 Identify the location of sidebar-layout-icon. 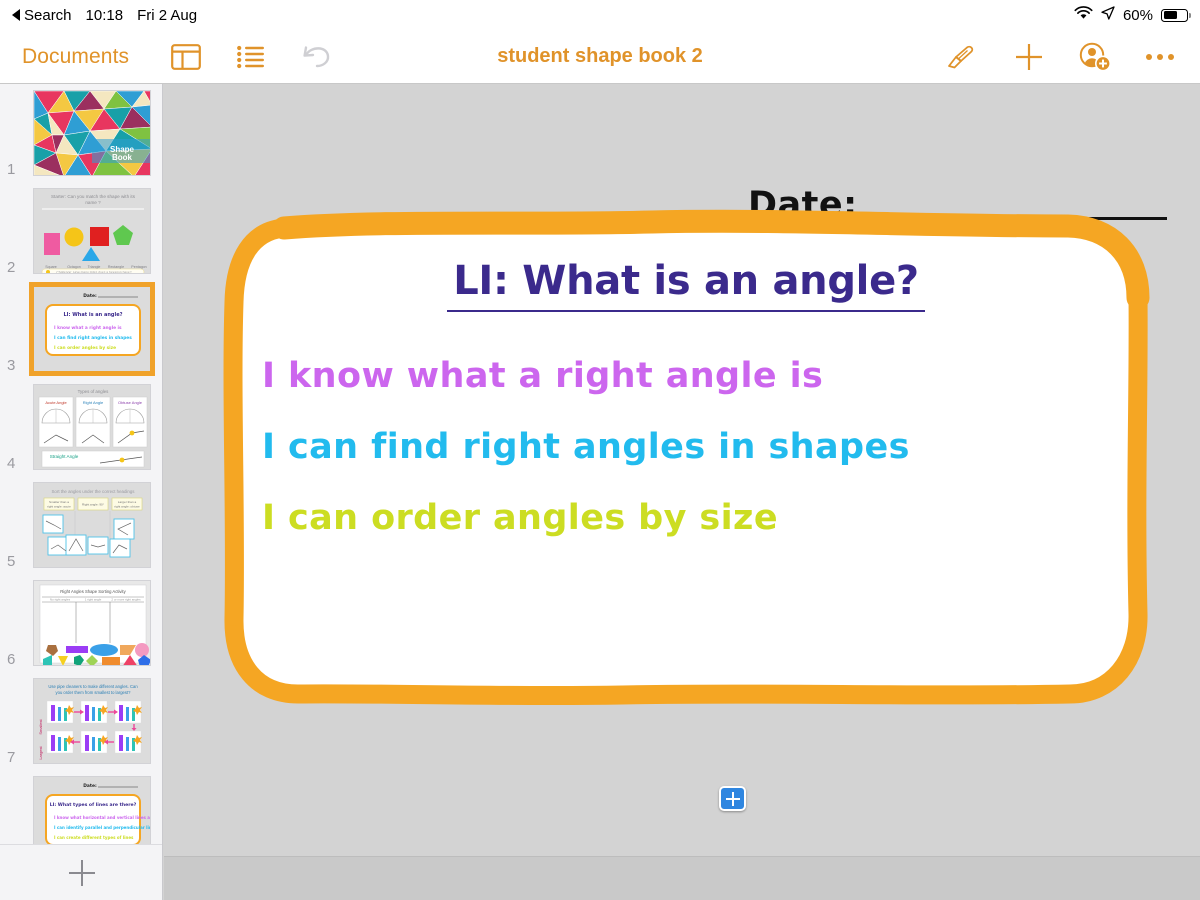
(186, 56).